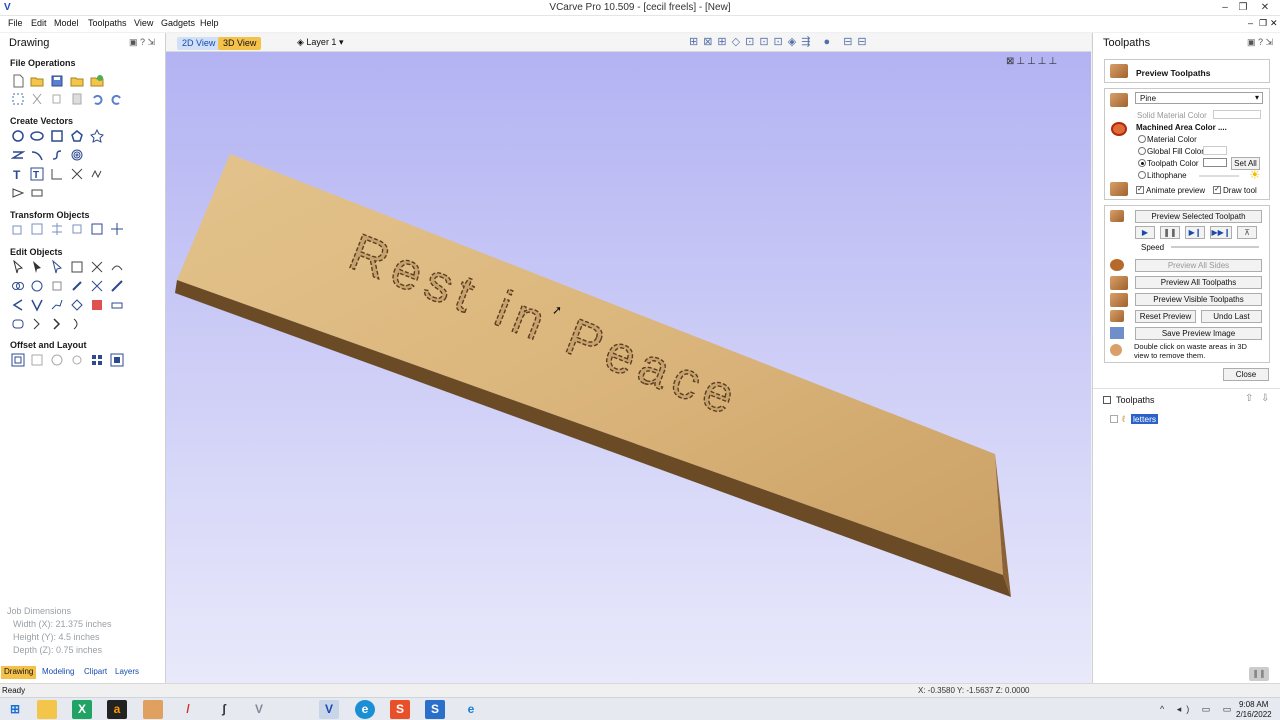 This screenshot has width=1280, height=720. Describe the element at coordinates (1140, 190) in the screenshot. I see `animate-preview-checkbox: ✓` at that location.